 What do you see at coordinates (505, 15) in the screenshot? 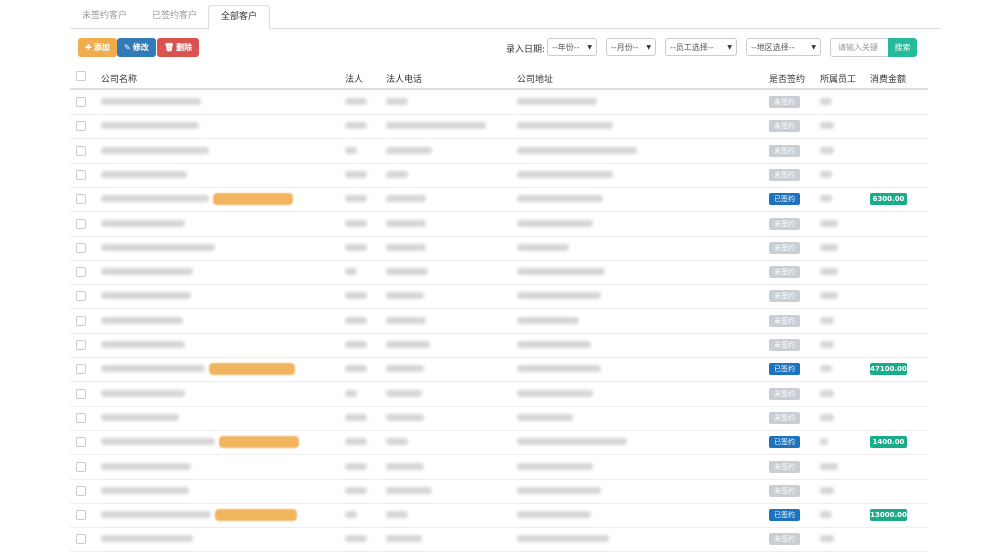
I see `customer-tabs: 未签约客户 已签约客户 全部客户` at bounding box center [505, 15].